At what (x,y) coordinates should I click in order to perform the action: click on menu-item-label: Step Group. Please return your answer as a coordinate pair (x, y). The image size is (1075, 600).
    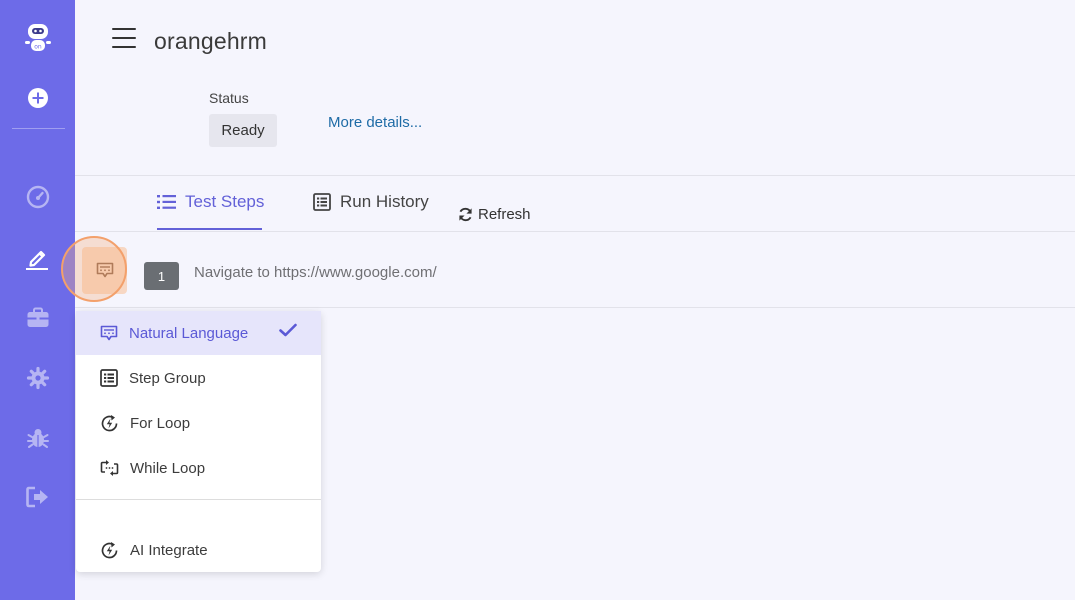
    Looking at the image, I should click on (167, 378).